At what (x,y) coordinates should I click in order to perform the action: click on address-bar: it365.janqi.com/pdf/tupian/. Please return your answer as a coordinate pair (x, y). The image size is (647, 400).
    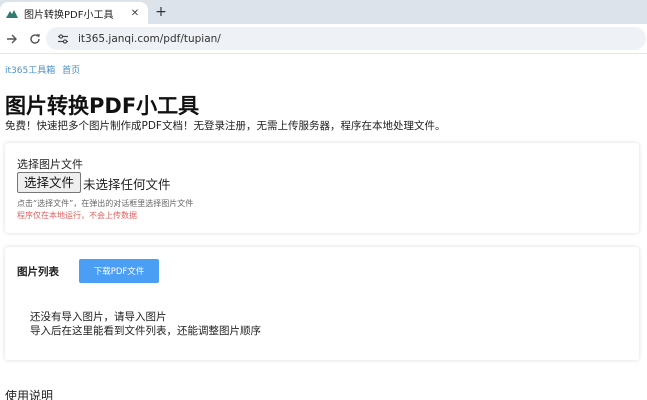
    Looking at the image, I should click on (346, 38).